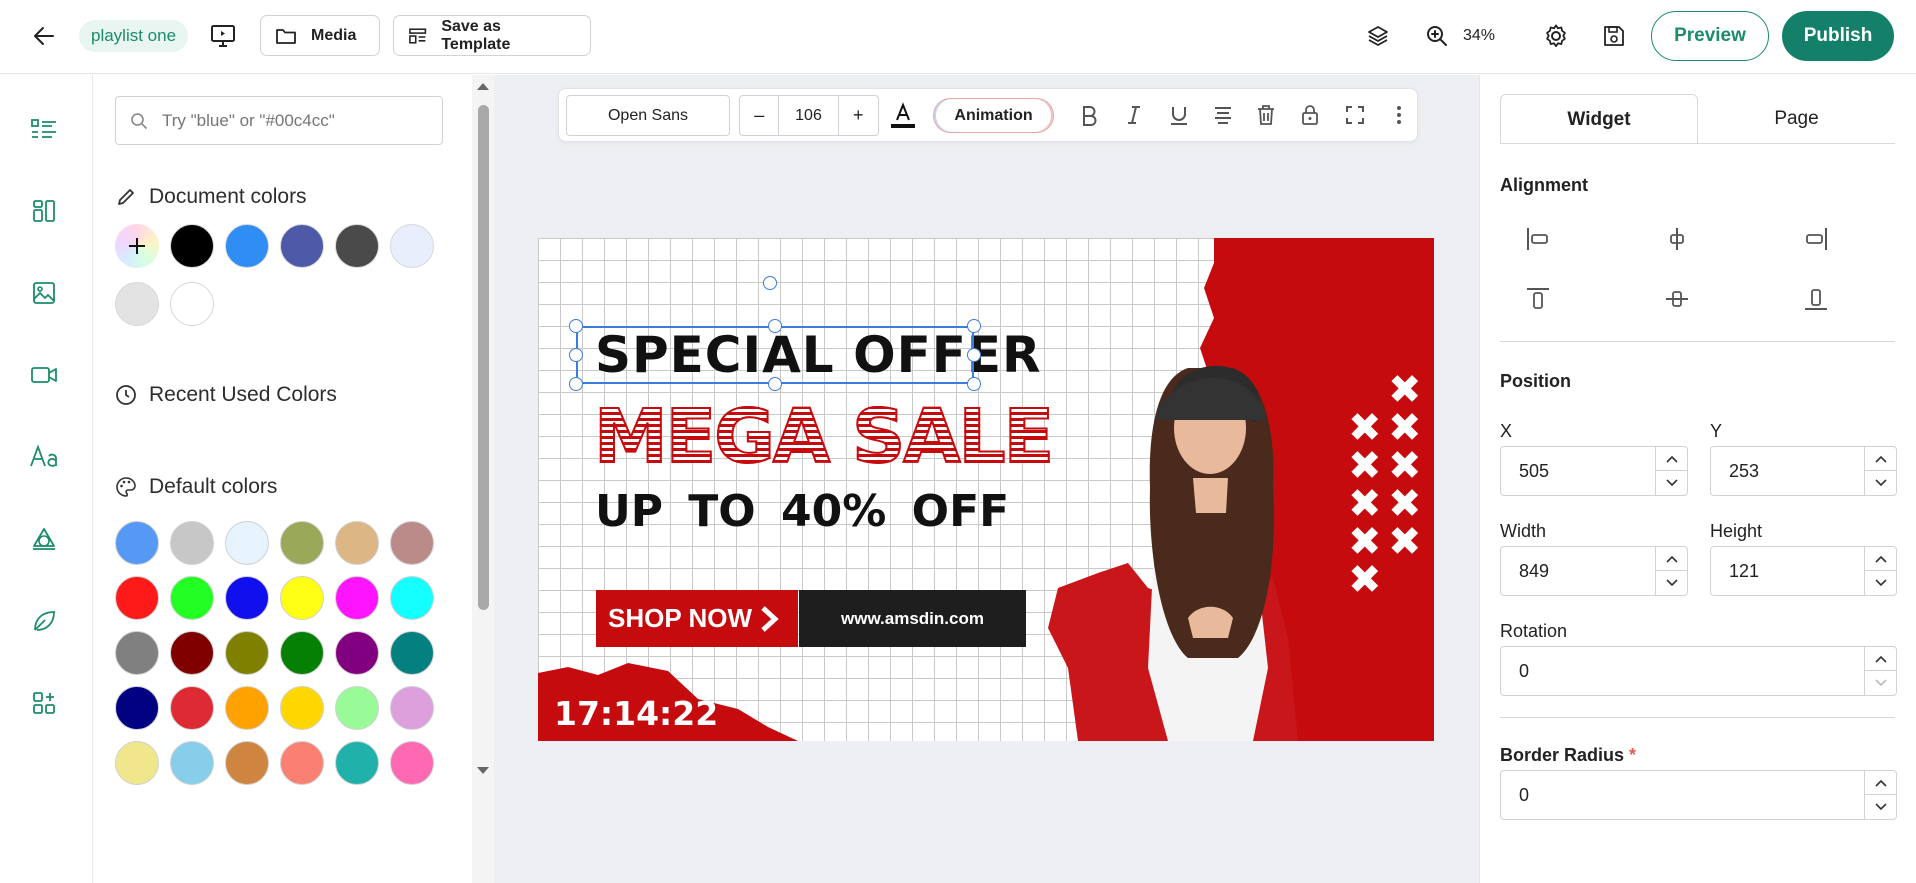 The height and width of the screenshot is (883, 1916). I want to click on border-radius-input: 0, so click(1698, 795).